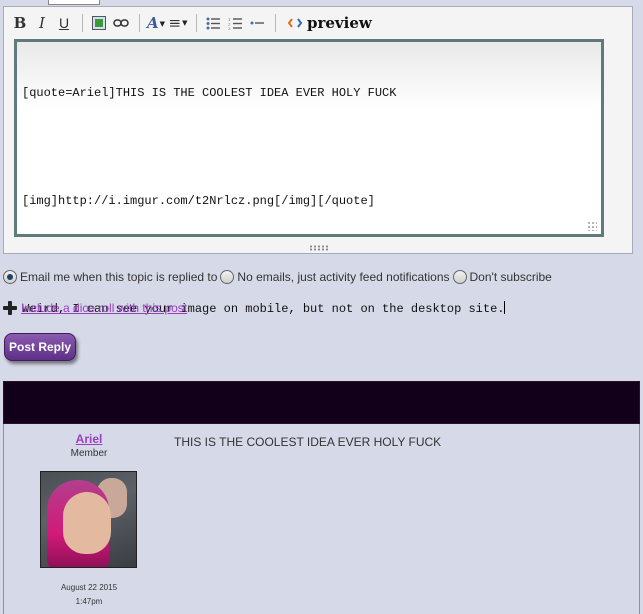 This screenshot has width=643, height=614. I want to click on radio-label: Email me when this topic is replied to, so click(119, 277).